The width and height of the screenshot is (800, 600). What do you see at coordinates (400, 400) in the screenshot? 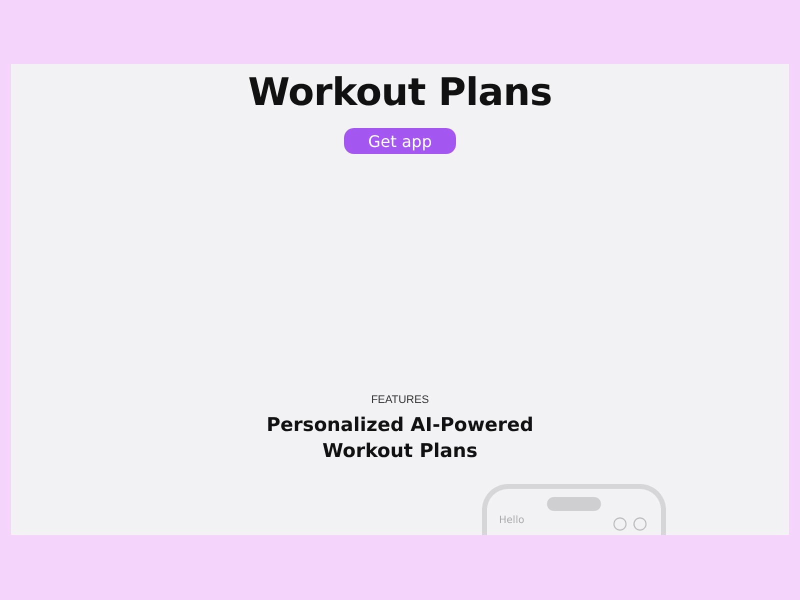
I see `section-eyebrow: FEATURES` at bounding box center [400, 400].